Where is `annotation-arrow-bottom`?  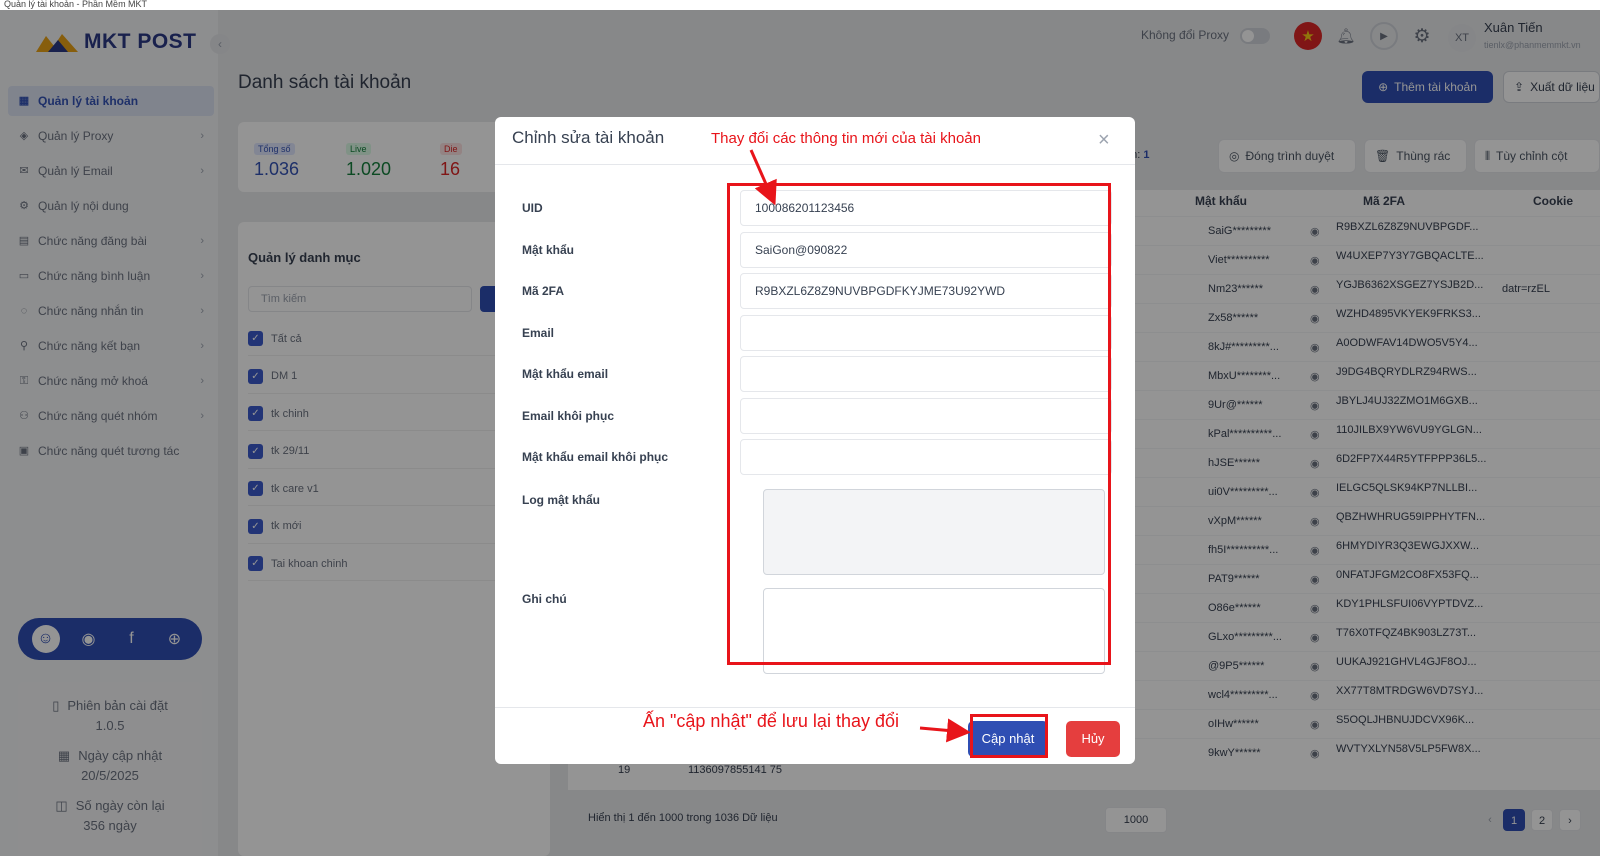 annotation-arrow-bottom is located at coordinates (945, 730).